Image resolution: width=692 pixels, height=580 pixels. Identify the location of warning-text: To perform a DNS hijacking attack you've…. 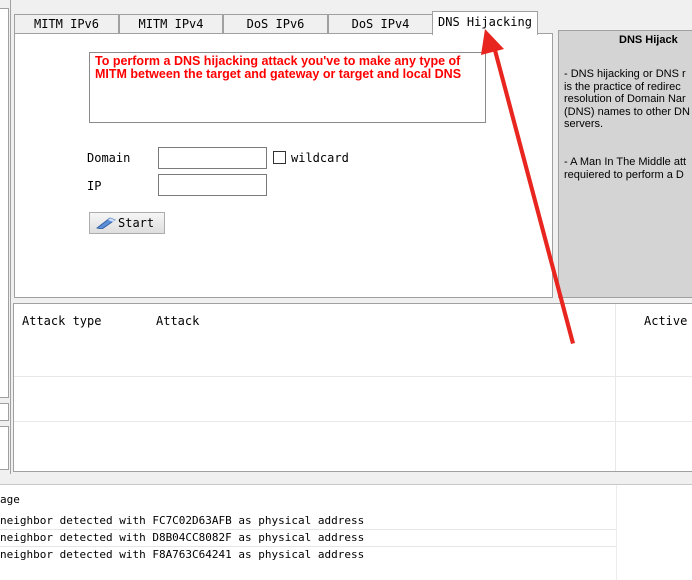
(278, 67).